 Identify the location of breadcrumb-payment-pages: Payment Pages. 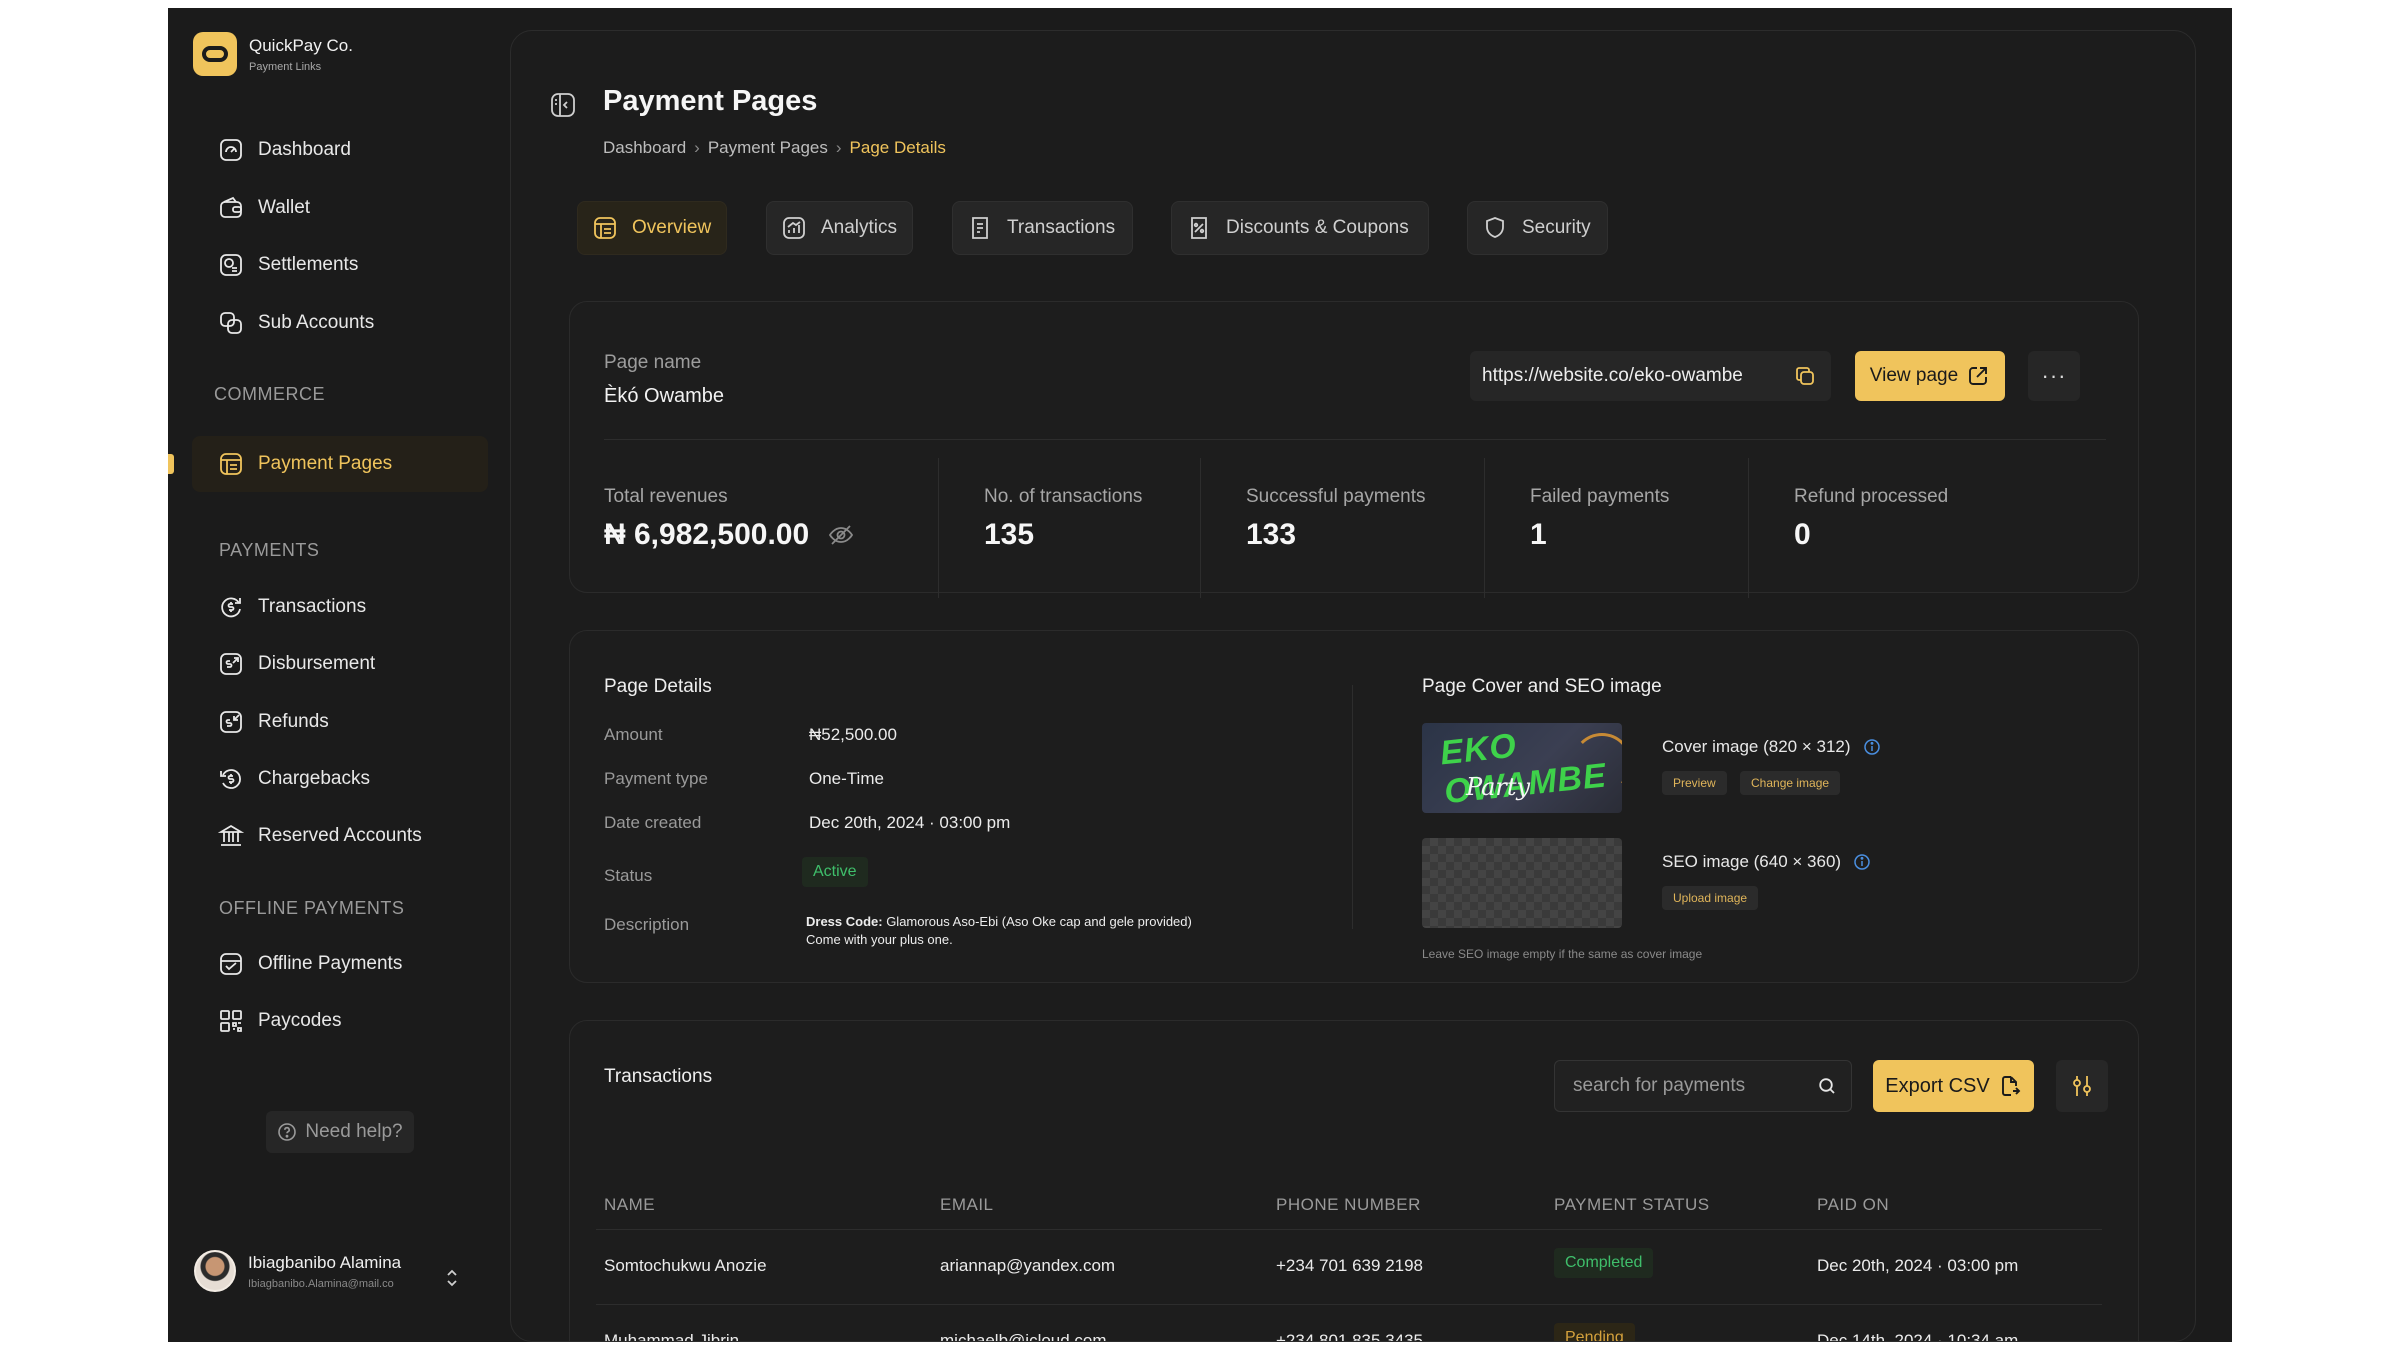
(768, 148).